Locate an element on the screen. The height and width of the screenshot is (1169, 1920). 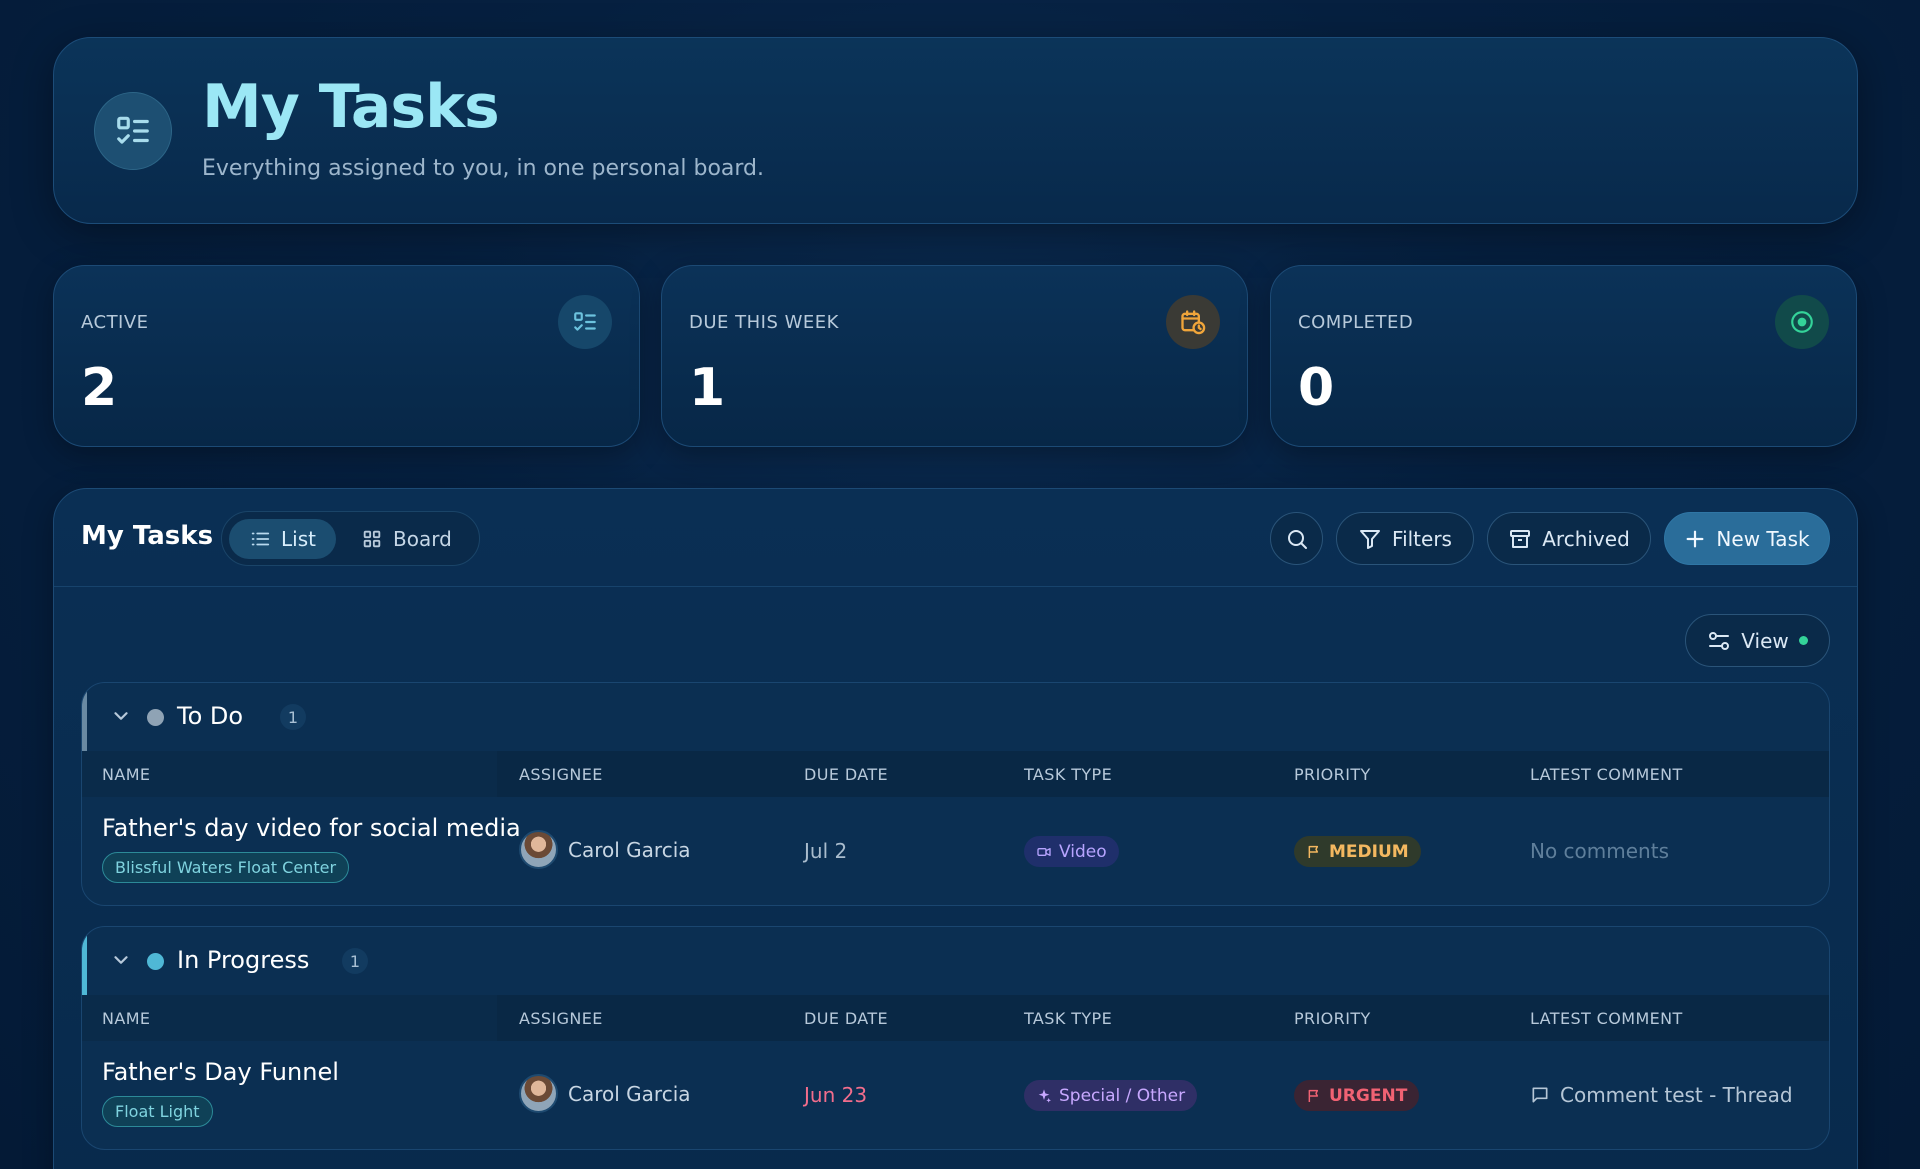
task-name: Father's Day Funnel is located at coordinates (220, 1072).